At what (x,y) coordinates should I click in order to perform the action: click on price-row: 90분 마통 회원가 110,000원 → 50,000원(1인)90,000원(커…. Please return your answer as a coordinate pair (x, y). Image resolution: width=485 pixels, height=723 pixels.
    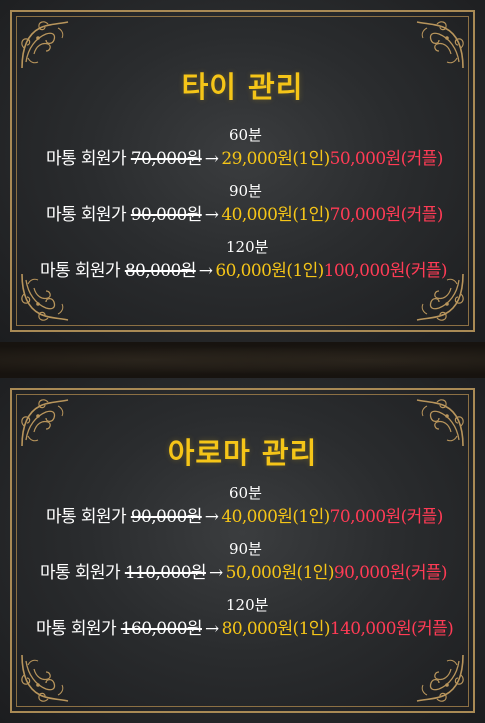
    Looking at the image, I should click on (242, 563).